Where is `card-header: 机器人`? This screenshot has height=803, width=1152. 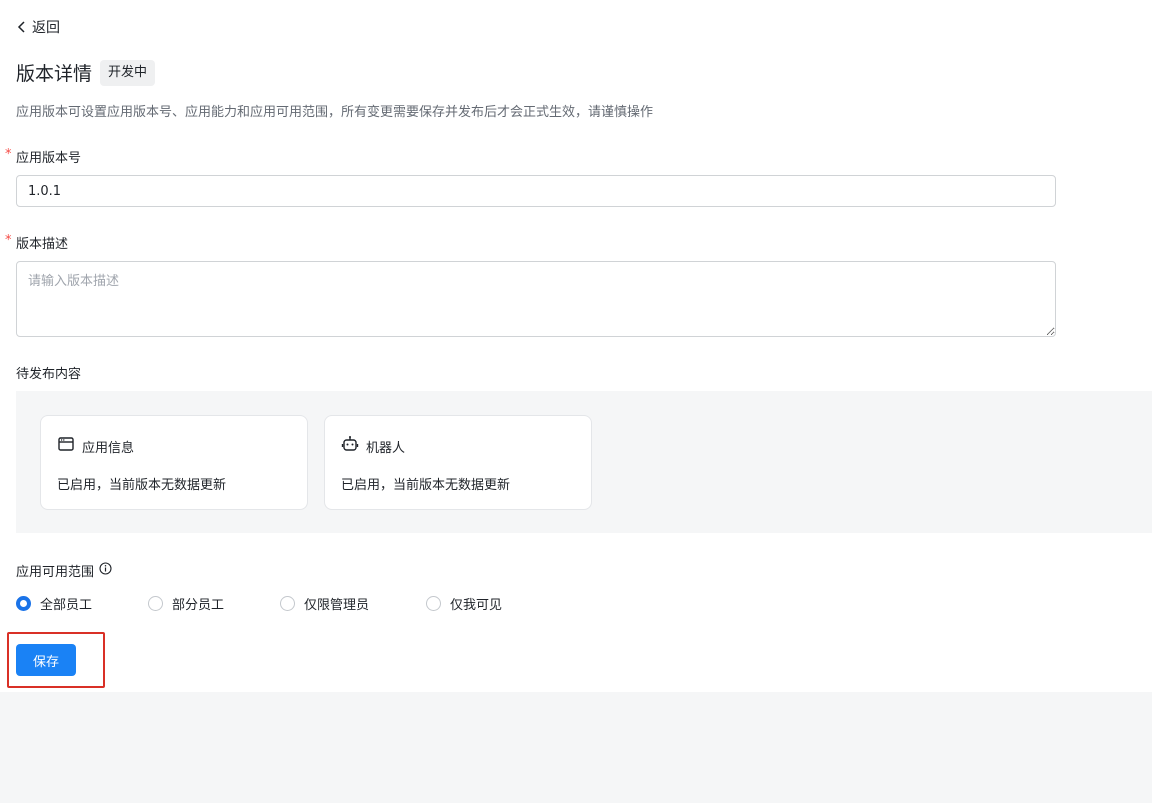 card-header: 机器人 is located at coordinates (373, 446).